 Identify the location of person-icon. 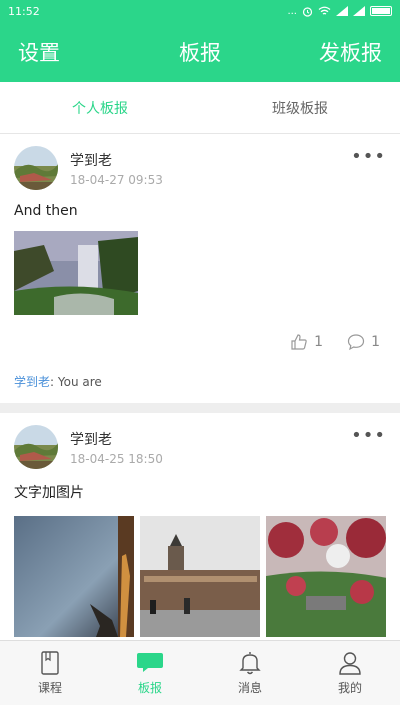
(350, 663).